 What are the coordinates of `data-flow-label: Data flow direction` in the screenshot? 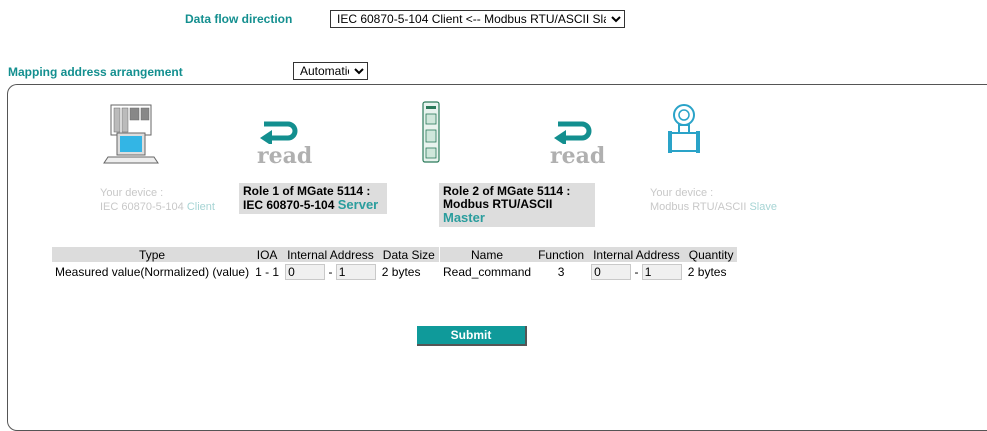 It's located at (239, 19).